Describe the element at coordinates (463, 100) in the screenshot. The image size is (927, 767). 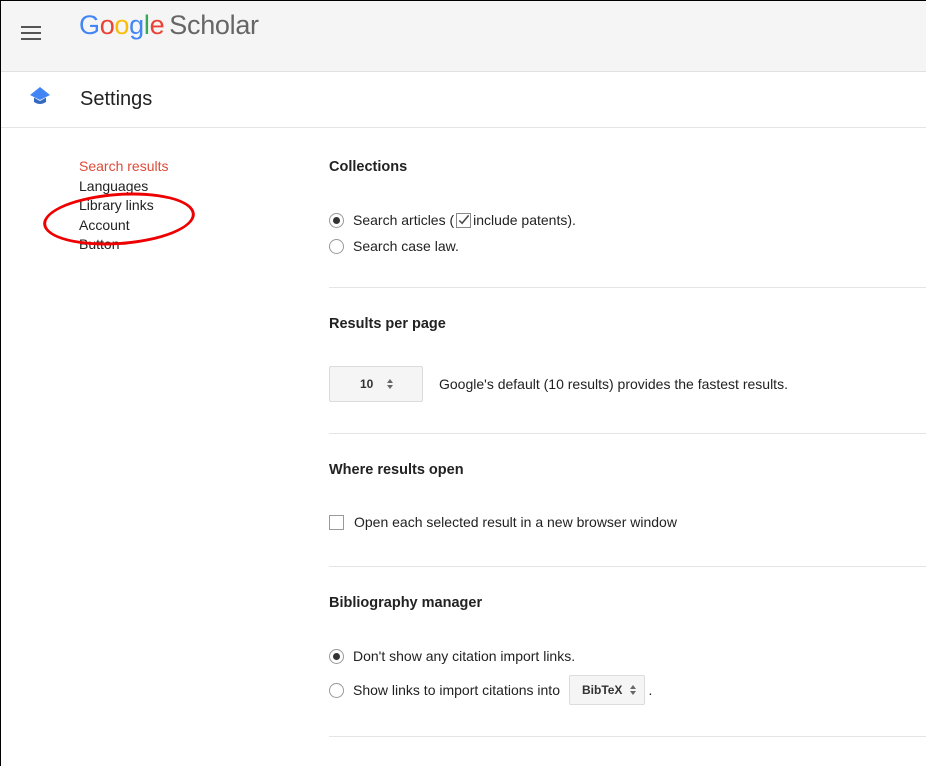
I see `settings-header: Settings` at that location.